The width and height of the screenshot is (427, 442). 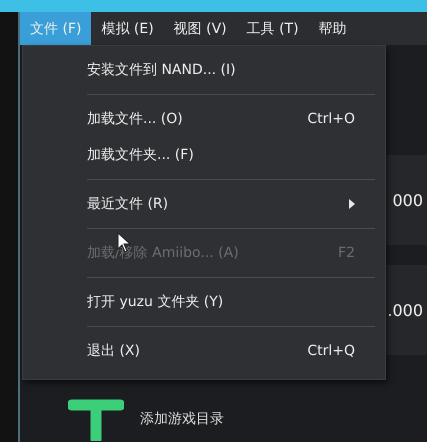 I want to click on card-value: .000, so click(x=405, y=310).